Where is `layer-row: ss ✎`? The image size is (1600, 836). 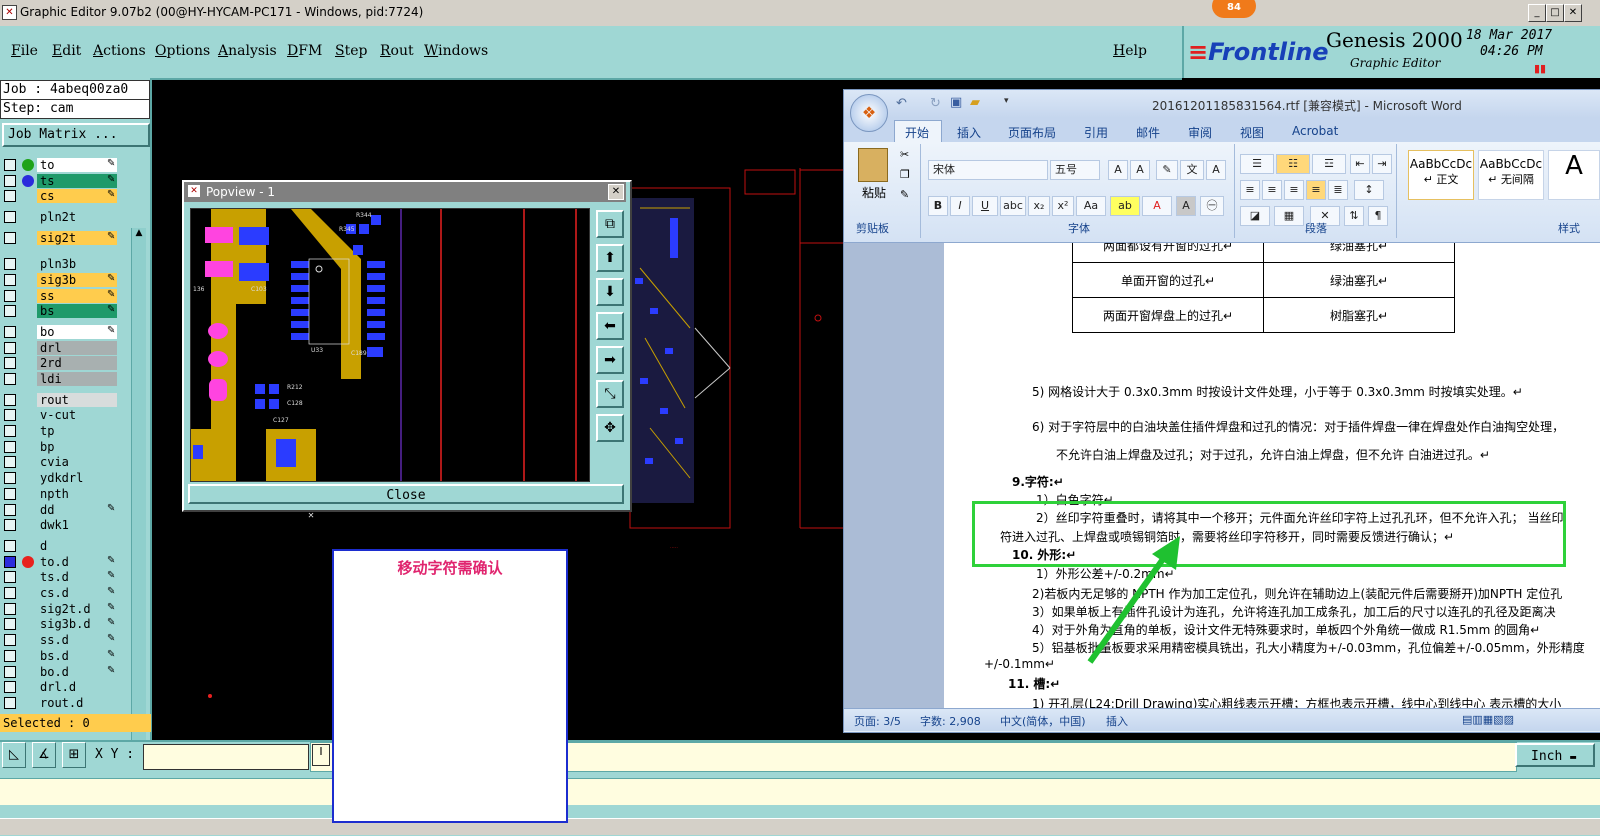 layer-row: ss ✎ is located at coordinates (60, 296).